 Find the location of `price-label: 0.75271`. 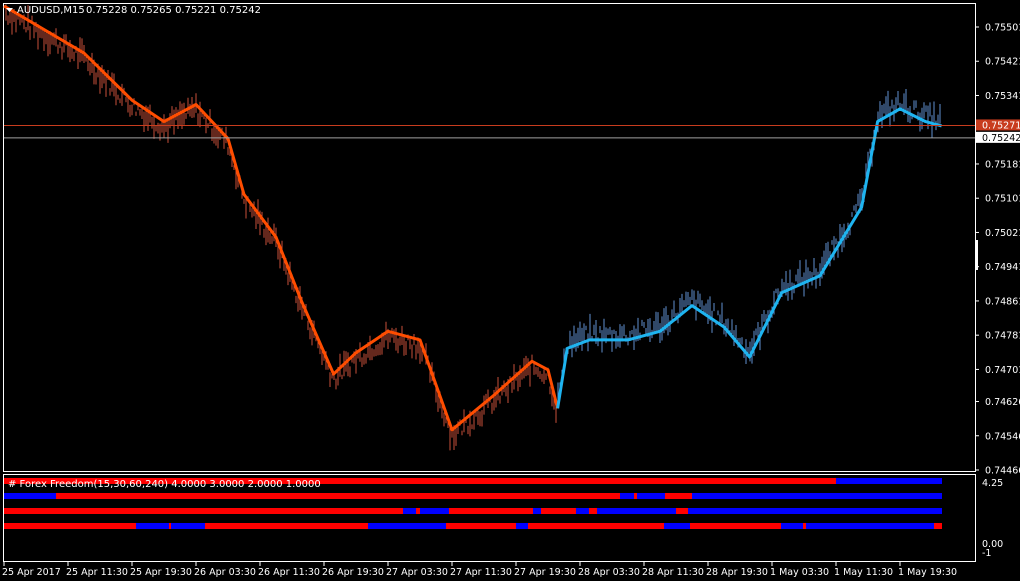

price-label: 0.75271 is located at coordinates (1001, 125).